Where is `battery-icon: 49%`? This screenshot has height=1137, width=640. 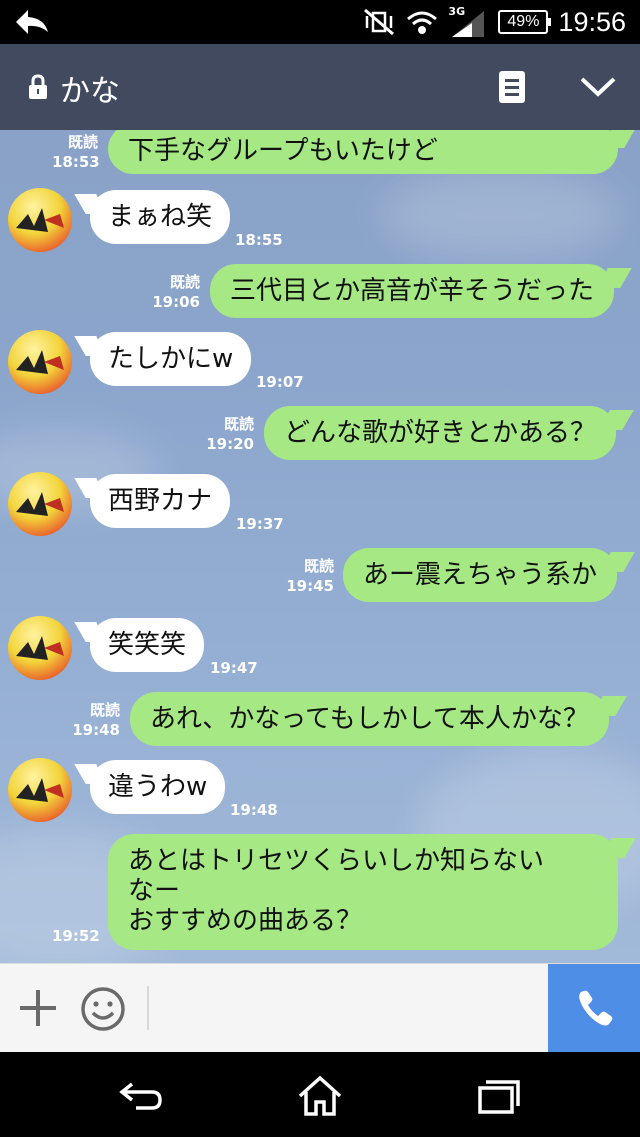 battery-icon: 49% is located at coordinates (525, 22).